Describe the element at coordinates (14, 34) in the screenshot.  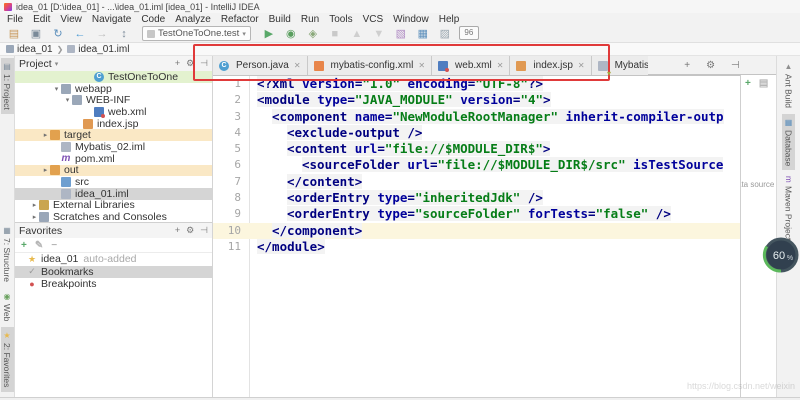
I see `open-icon: ▤` at that location.